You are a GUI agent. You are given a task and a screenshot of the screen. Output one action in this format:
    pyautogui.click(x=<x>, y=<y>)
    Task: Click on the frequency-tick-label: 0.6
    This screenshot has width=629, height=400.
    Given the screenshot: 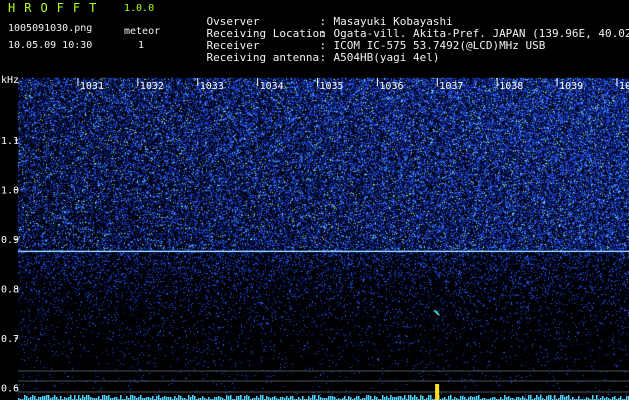 What is the action you would take?
    pyautogui.click(x=10, y=389)
    